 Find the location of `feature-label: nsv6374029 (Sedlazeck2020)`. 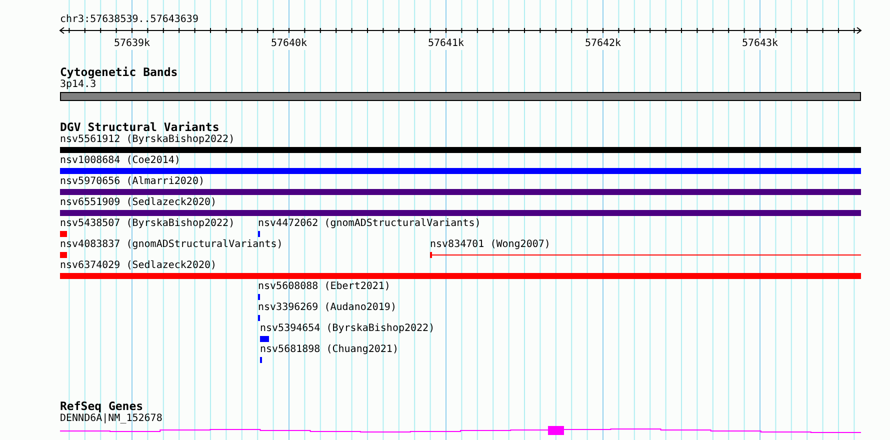

feature-label: nsv6374029 (Sedlazeck2020) is located at coordinates (138, 266).